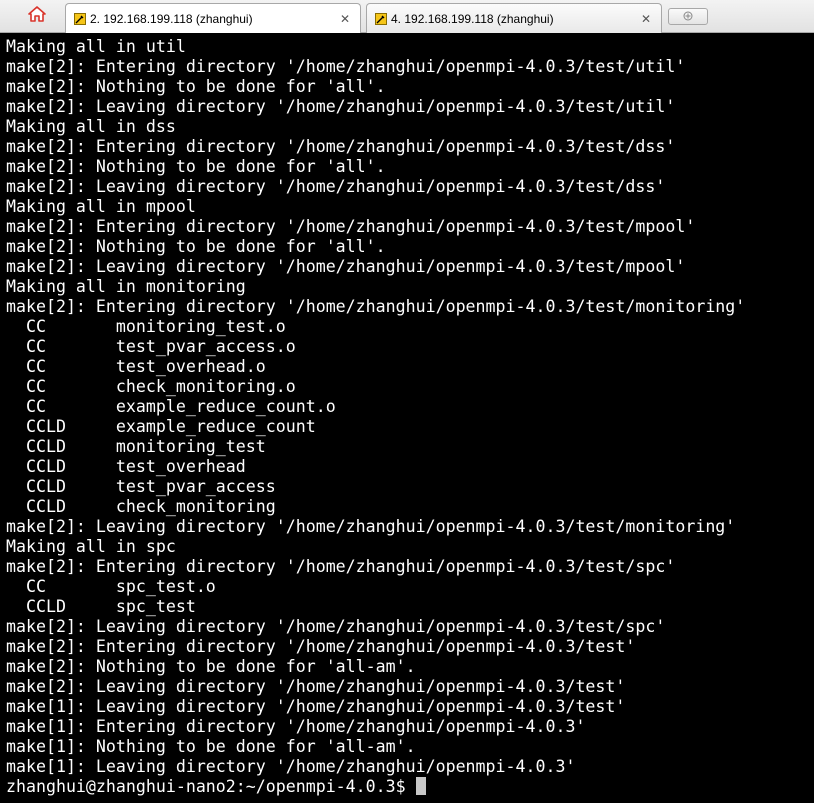 The height and width of the screenshot is (803, 814). I want to click on terminal-line: CC spc_test.o, so click(111, 586).